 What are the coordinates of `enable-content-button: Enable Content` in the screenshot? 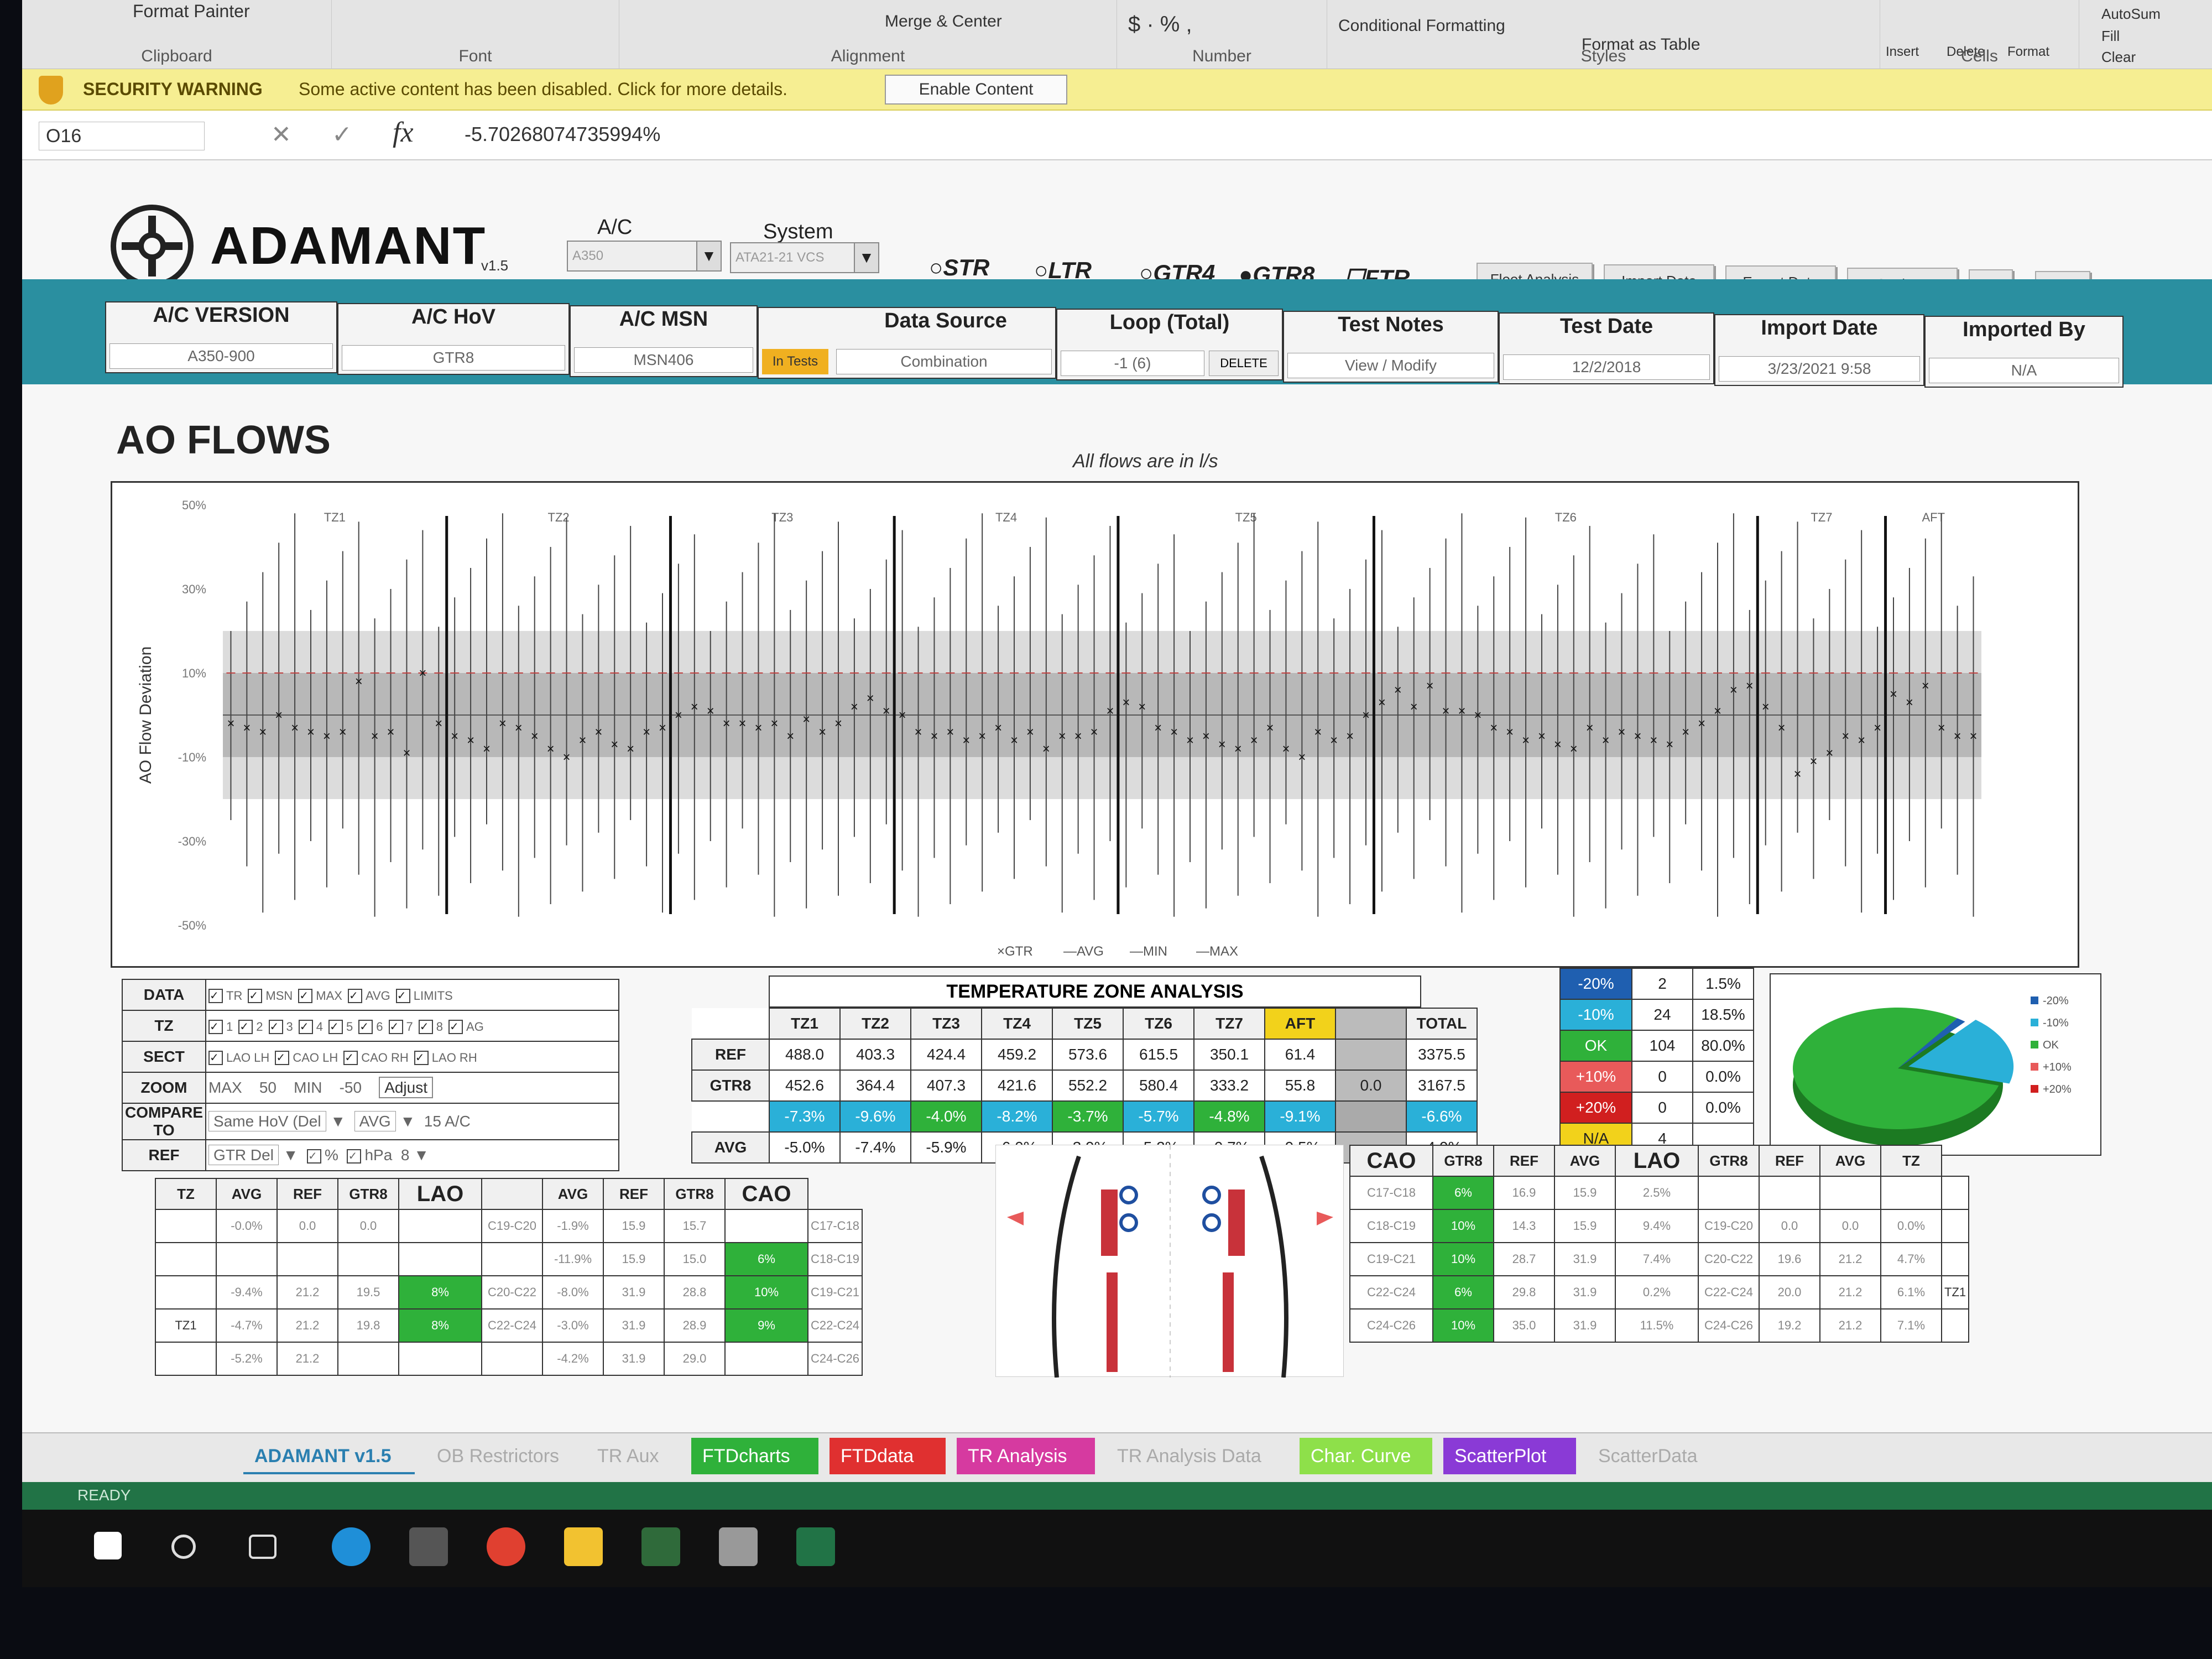 It's located at (976, 90).